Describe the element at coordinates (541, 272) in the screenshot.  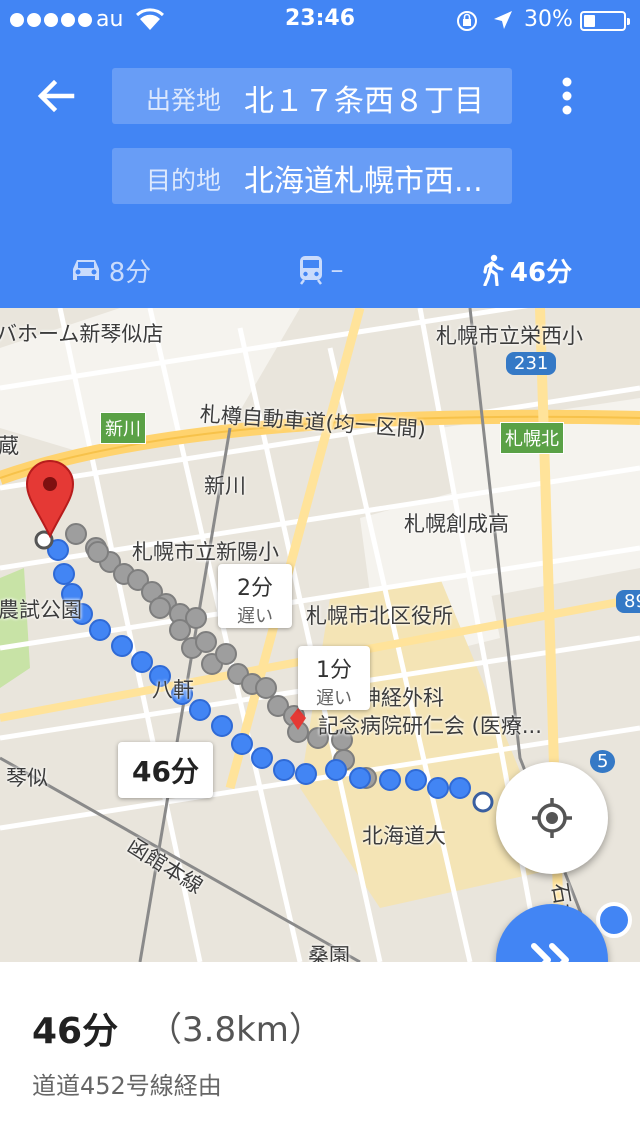
I see `walking-time: 46分` at that location.